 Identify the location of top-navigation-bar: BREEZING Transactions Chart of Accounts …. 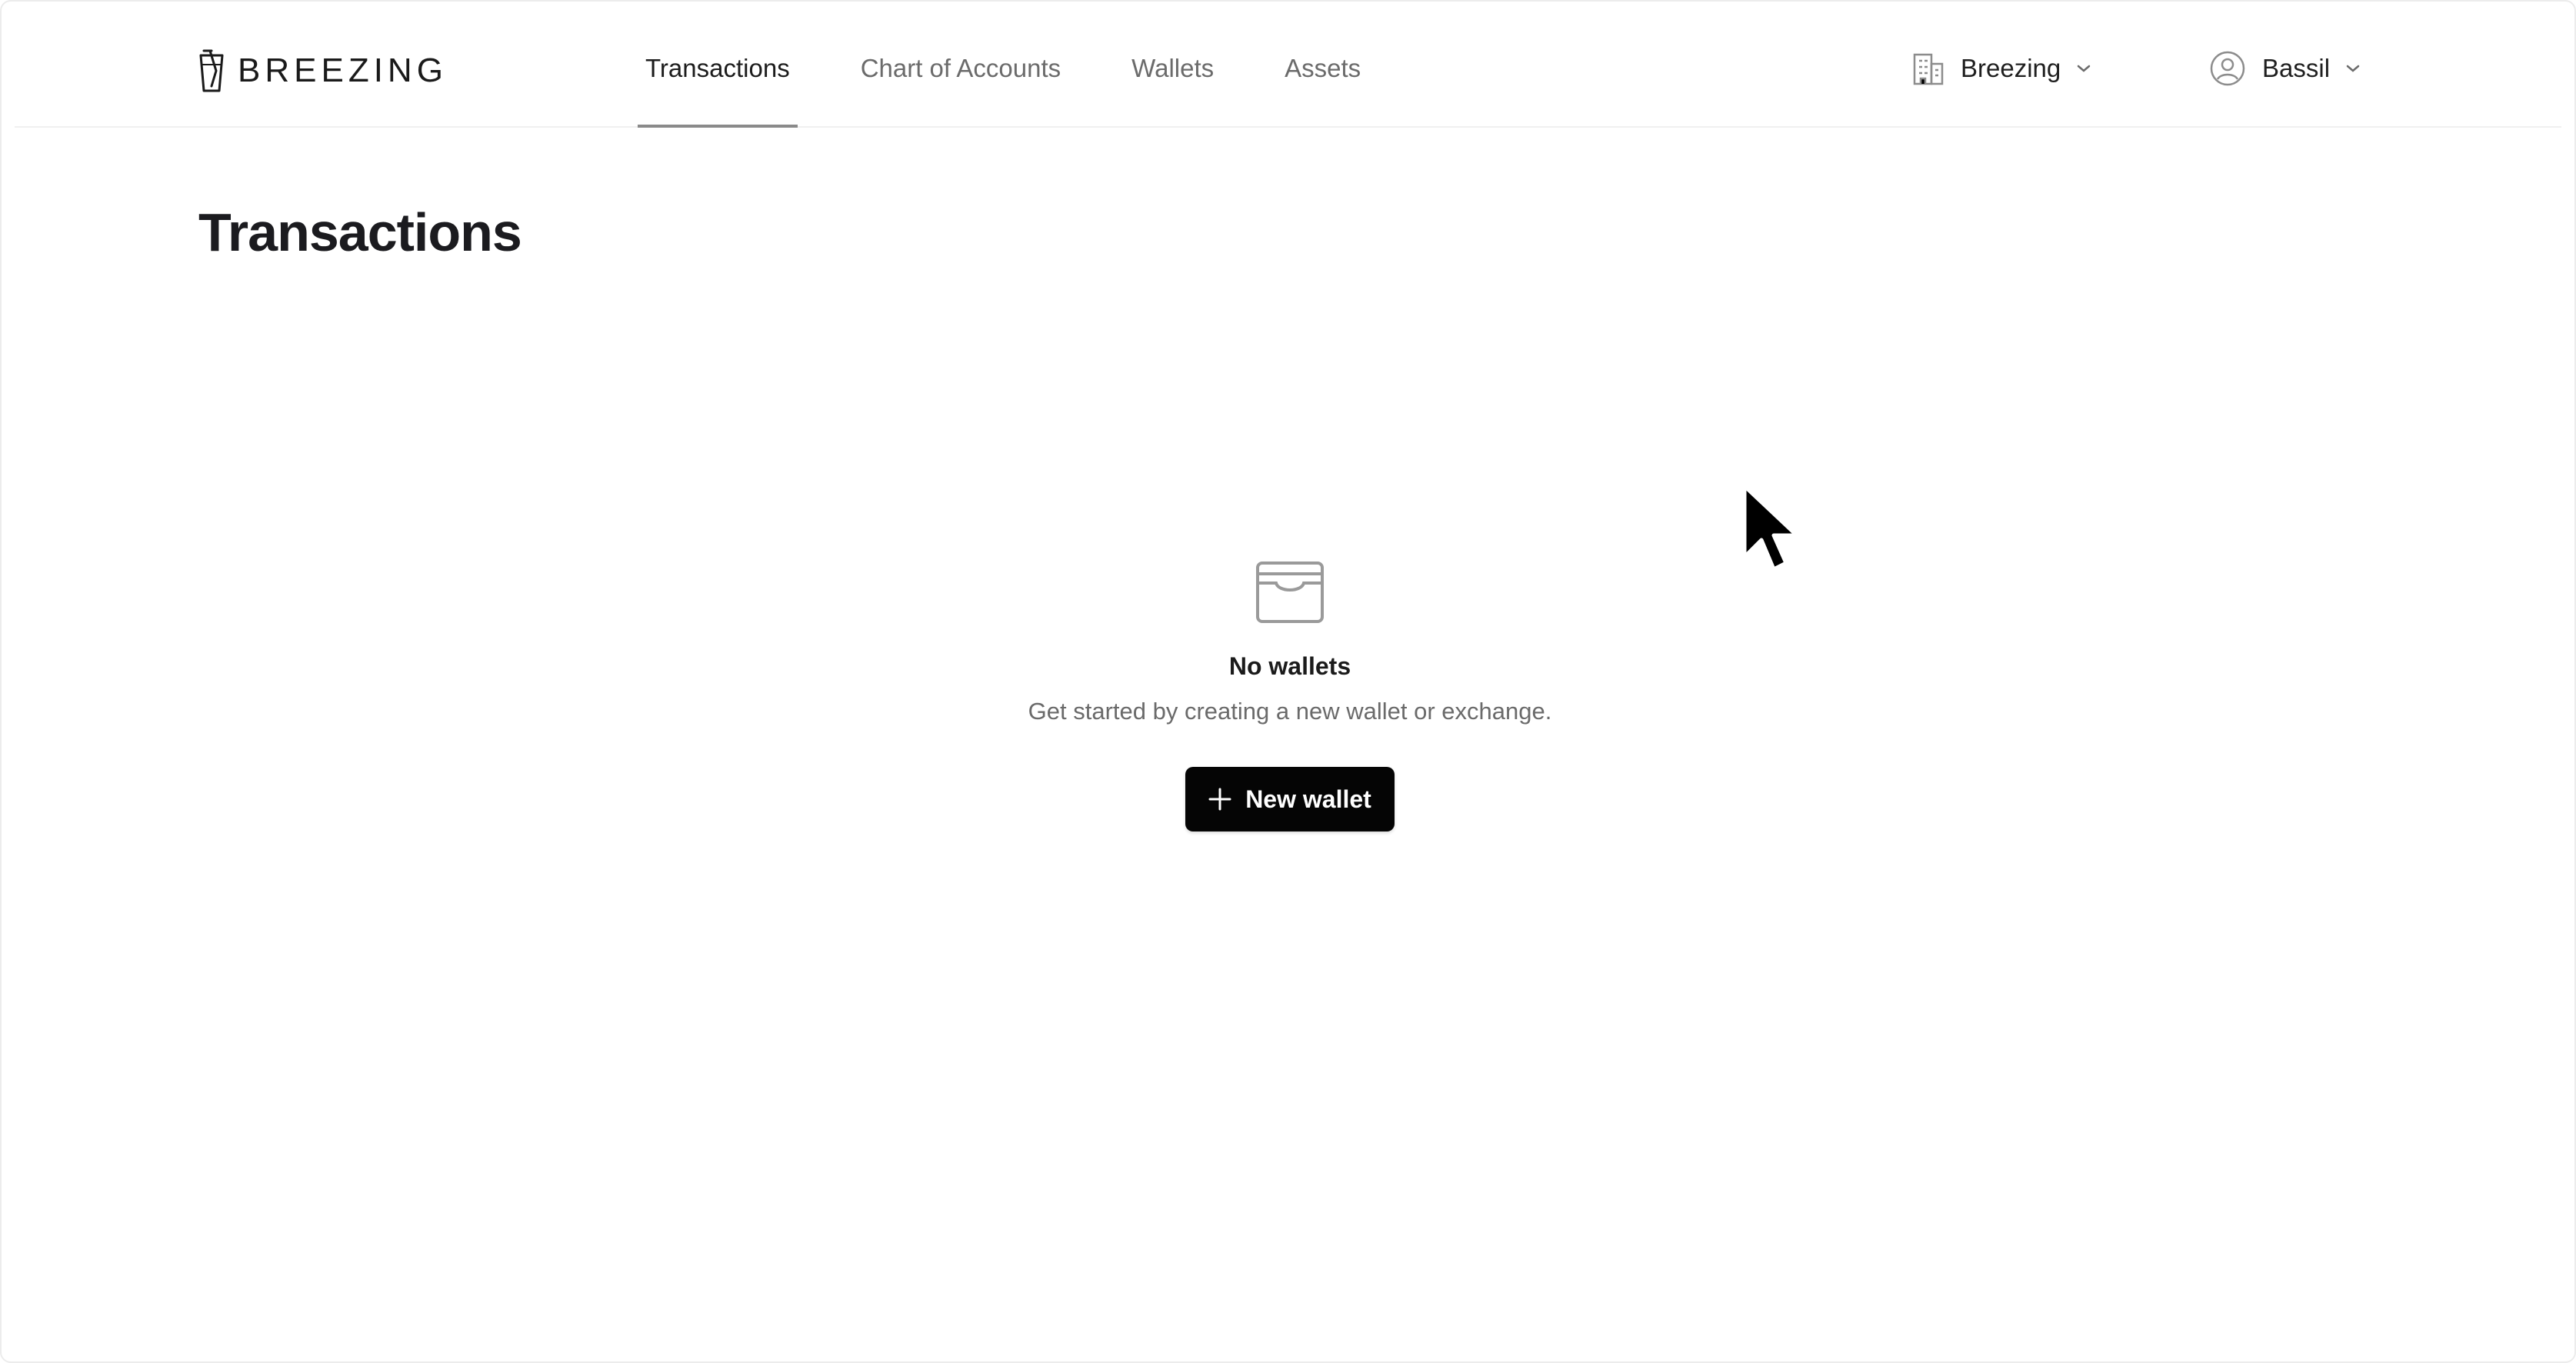
(1288, 70).